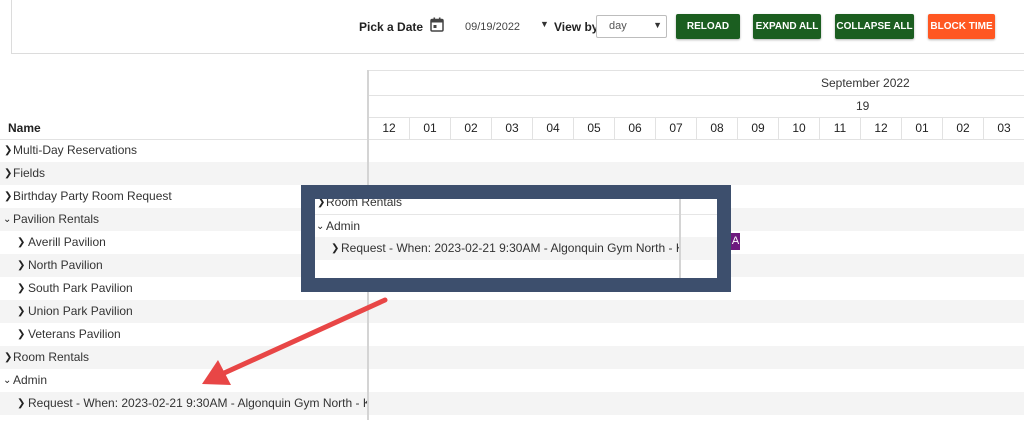 The height and width of the screenshot is (425, 1024). I want to click on arrow-shaft, so click(303, 337).